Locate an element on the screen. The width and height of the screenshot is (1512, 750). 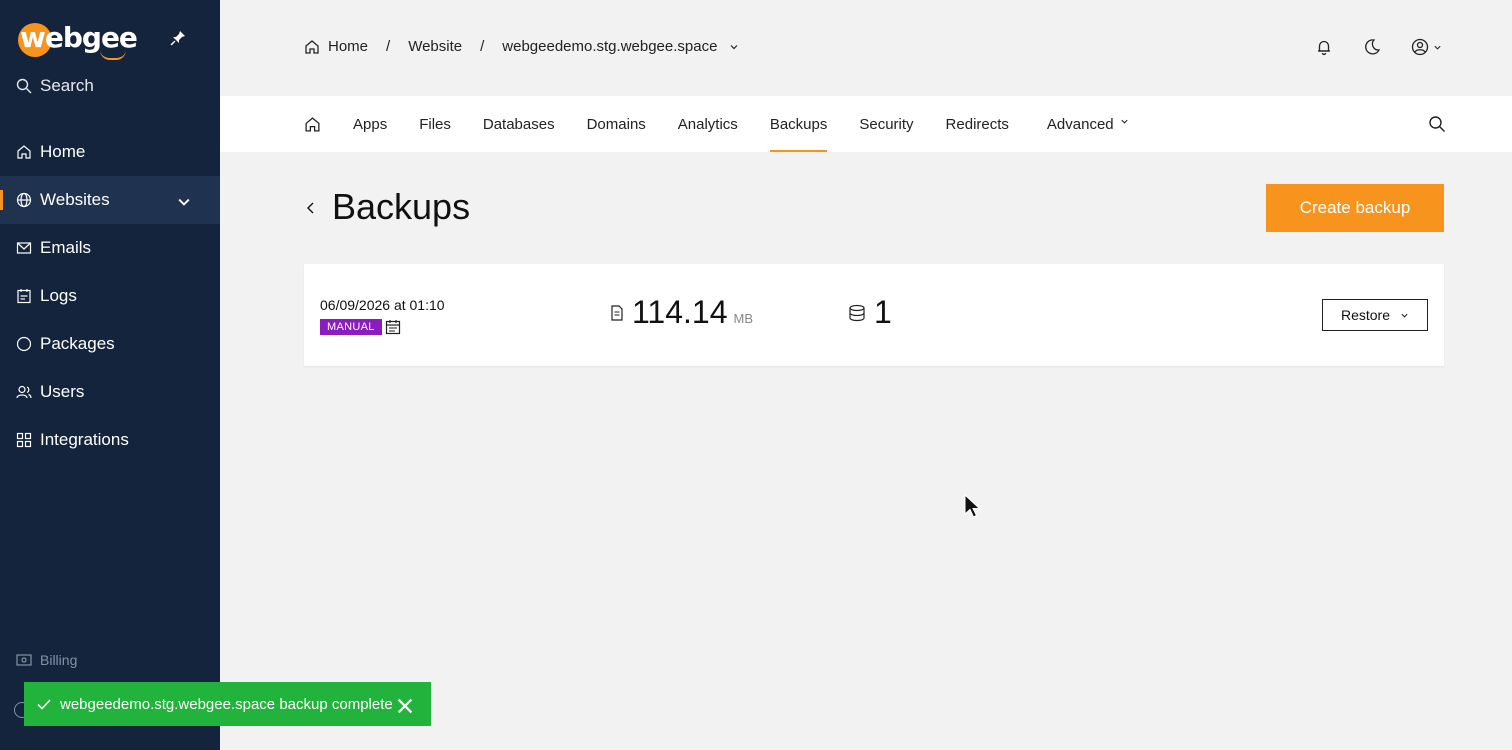
sidebar-item-home: Home is located at coordinates (110, 152).